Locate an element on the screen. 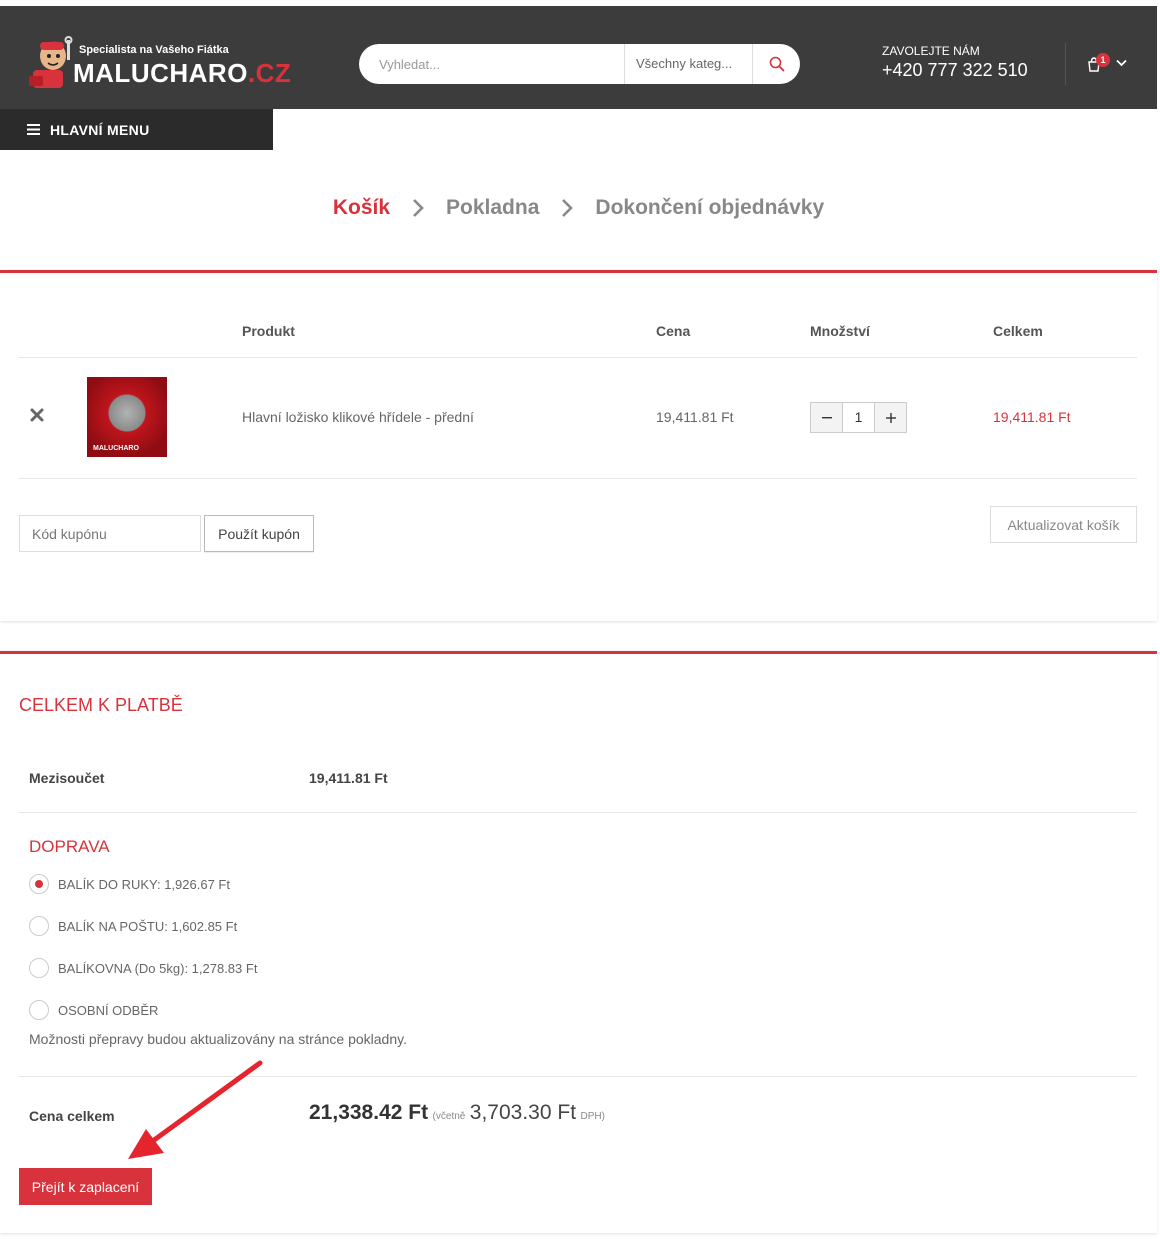 The image size is (1160, 1239). call-us: ZAVOLEJTE NÁM +420 777 322 510 is located at coordinates (955, 62).